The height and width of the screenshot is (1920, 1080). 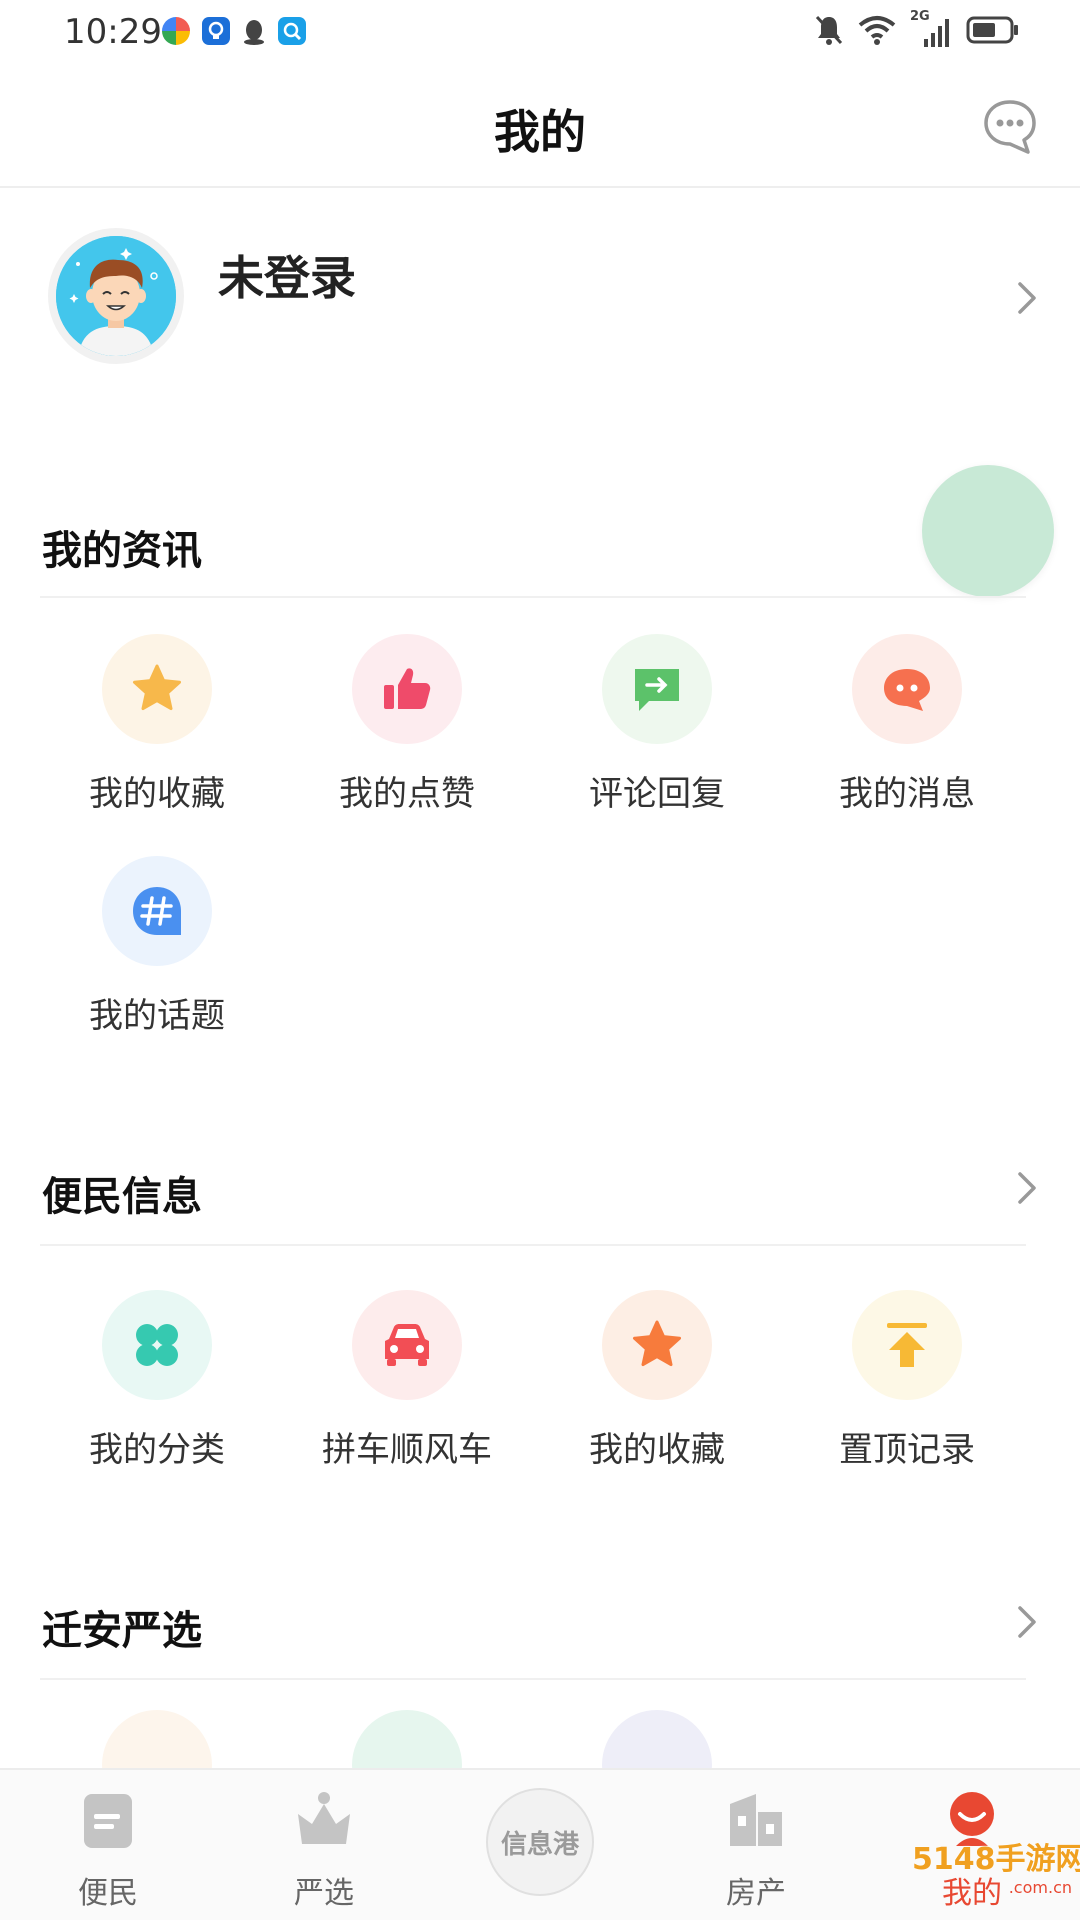 What do you see at coordinates (996, 1859) in the screenshot?
I see `watermark-text: 5148手游网` at bounding box center [996, 1859].